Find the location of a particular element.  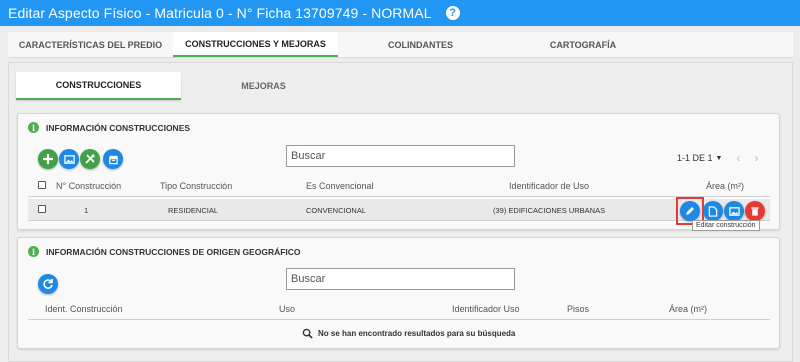

tools-icon is located at coordinates (90, 159).